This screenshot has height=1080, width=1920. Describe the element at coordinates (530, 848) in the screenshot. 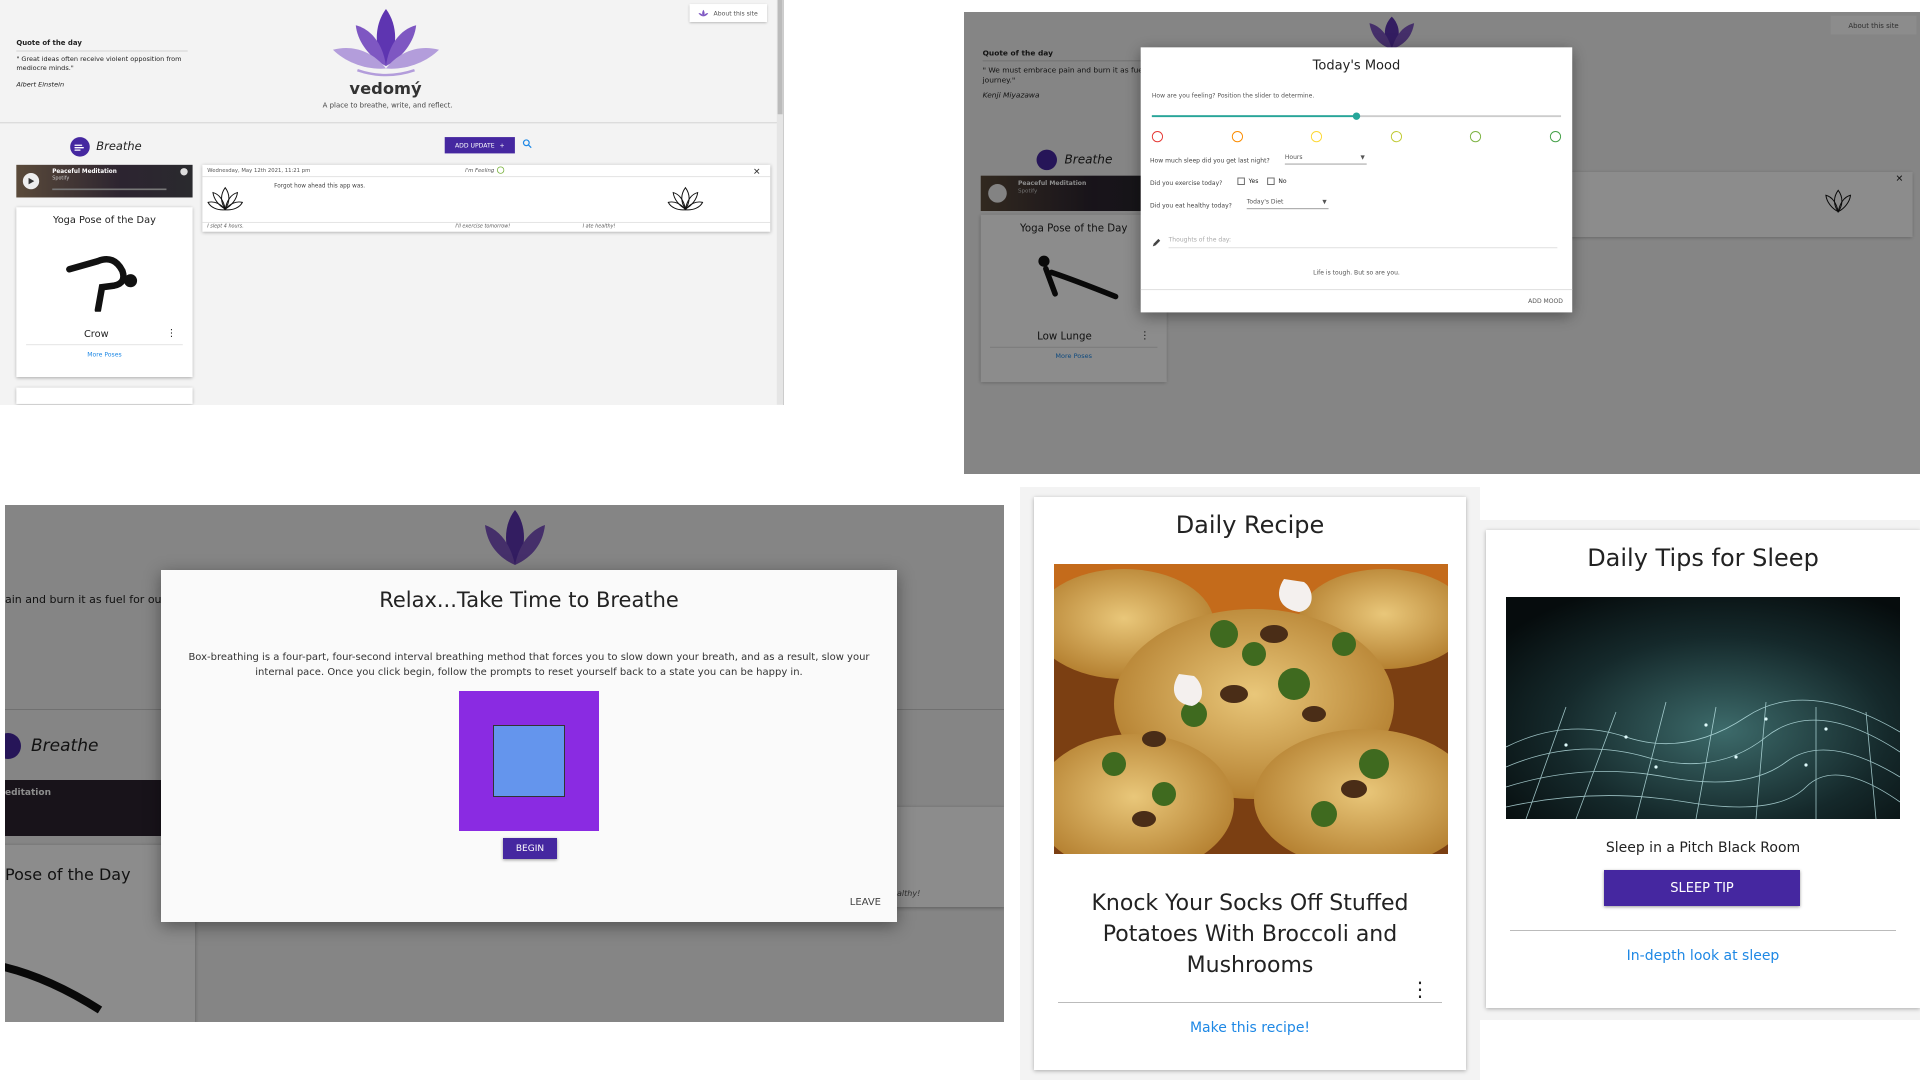

I see `begin-button: BEGIN` at that location.